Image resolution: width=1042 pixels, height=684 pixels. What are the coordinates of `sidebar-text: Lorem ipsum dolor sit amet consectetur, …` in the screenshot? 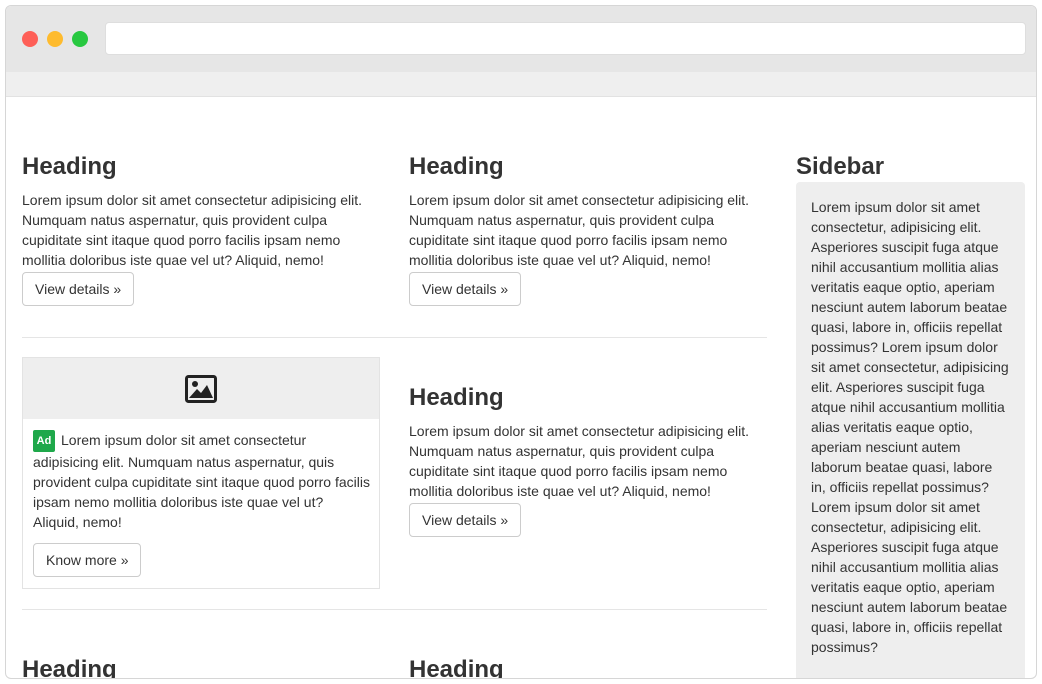 It's located at (910, 427).